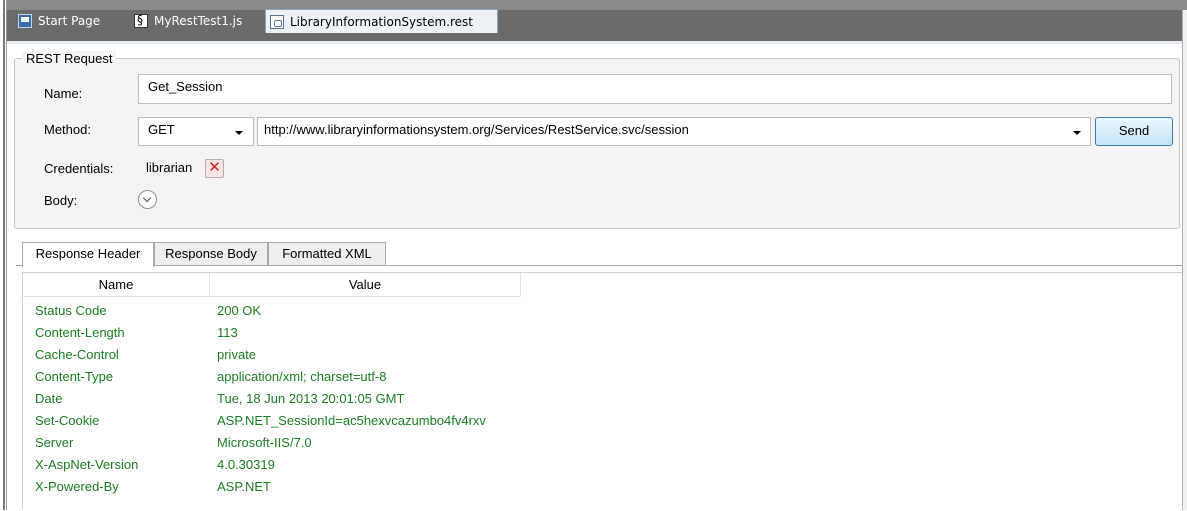 This screenshot has height=511, width=1187. Describe the element at coordinates (227, 332) in the screenshot. I see `header-value: 113` at that location.